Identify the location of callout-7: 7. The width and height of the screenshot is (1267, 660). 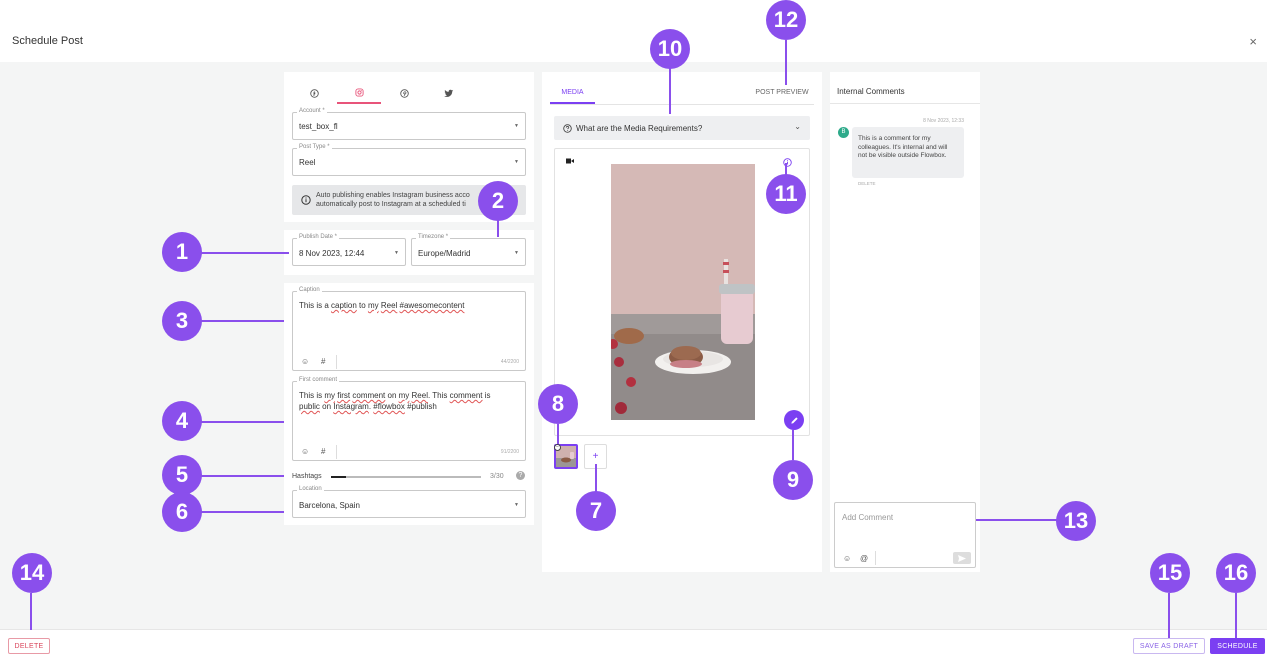
(596, 511).